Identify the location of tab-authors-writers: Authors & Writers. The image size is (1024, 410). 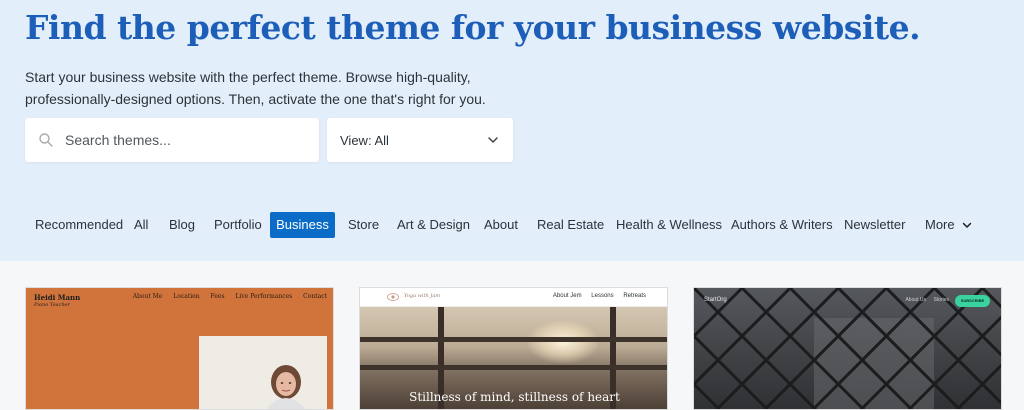
(782, 225).